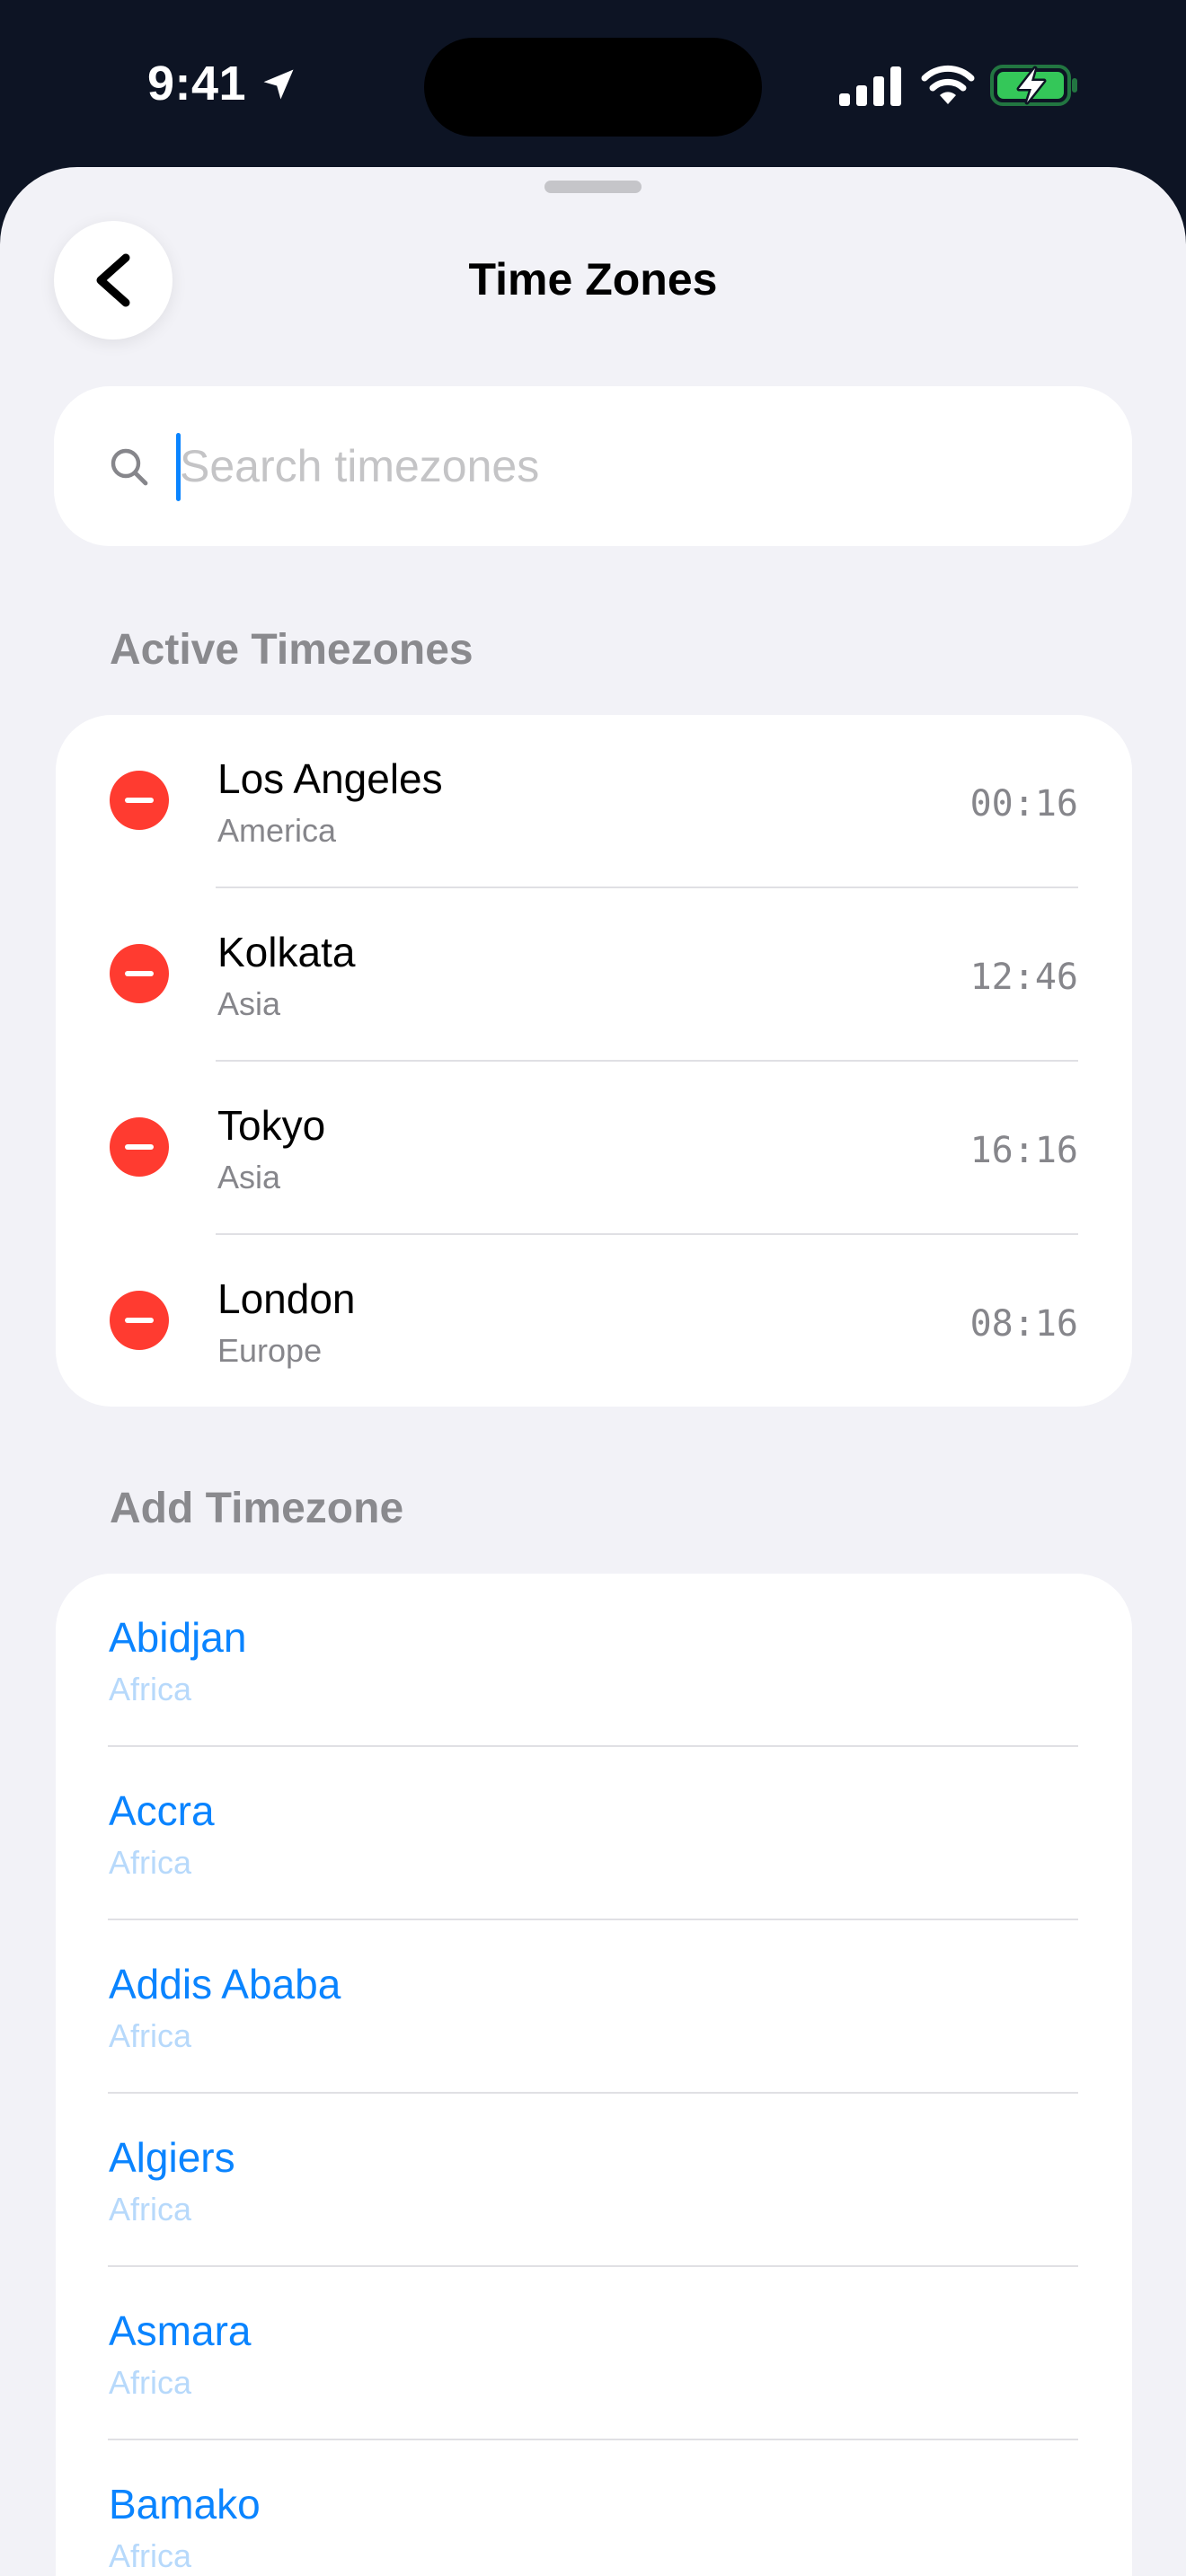 This screenshot has height=2576, width=1186. What do you see at coordinates (594, 1833) in the screenshot?
I see `list-item: Accra Africa` at bounding box center [594, 1833].